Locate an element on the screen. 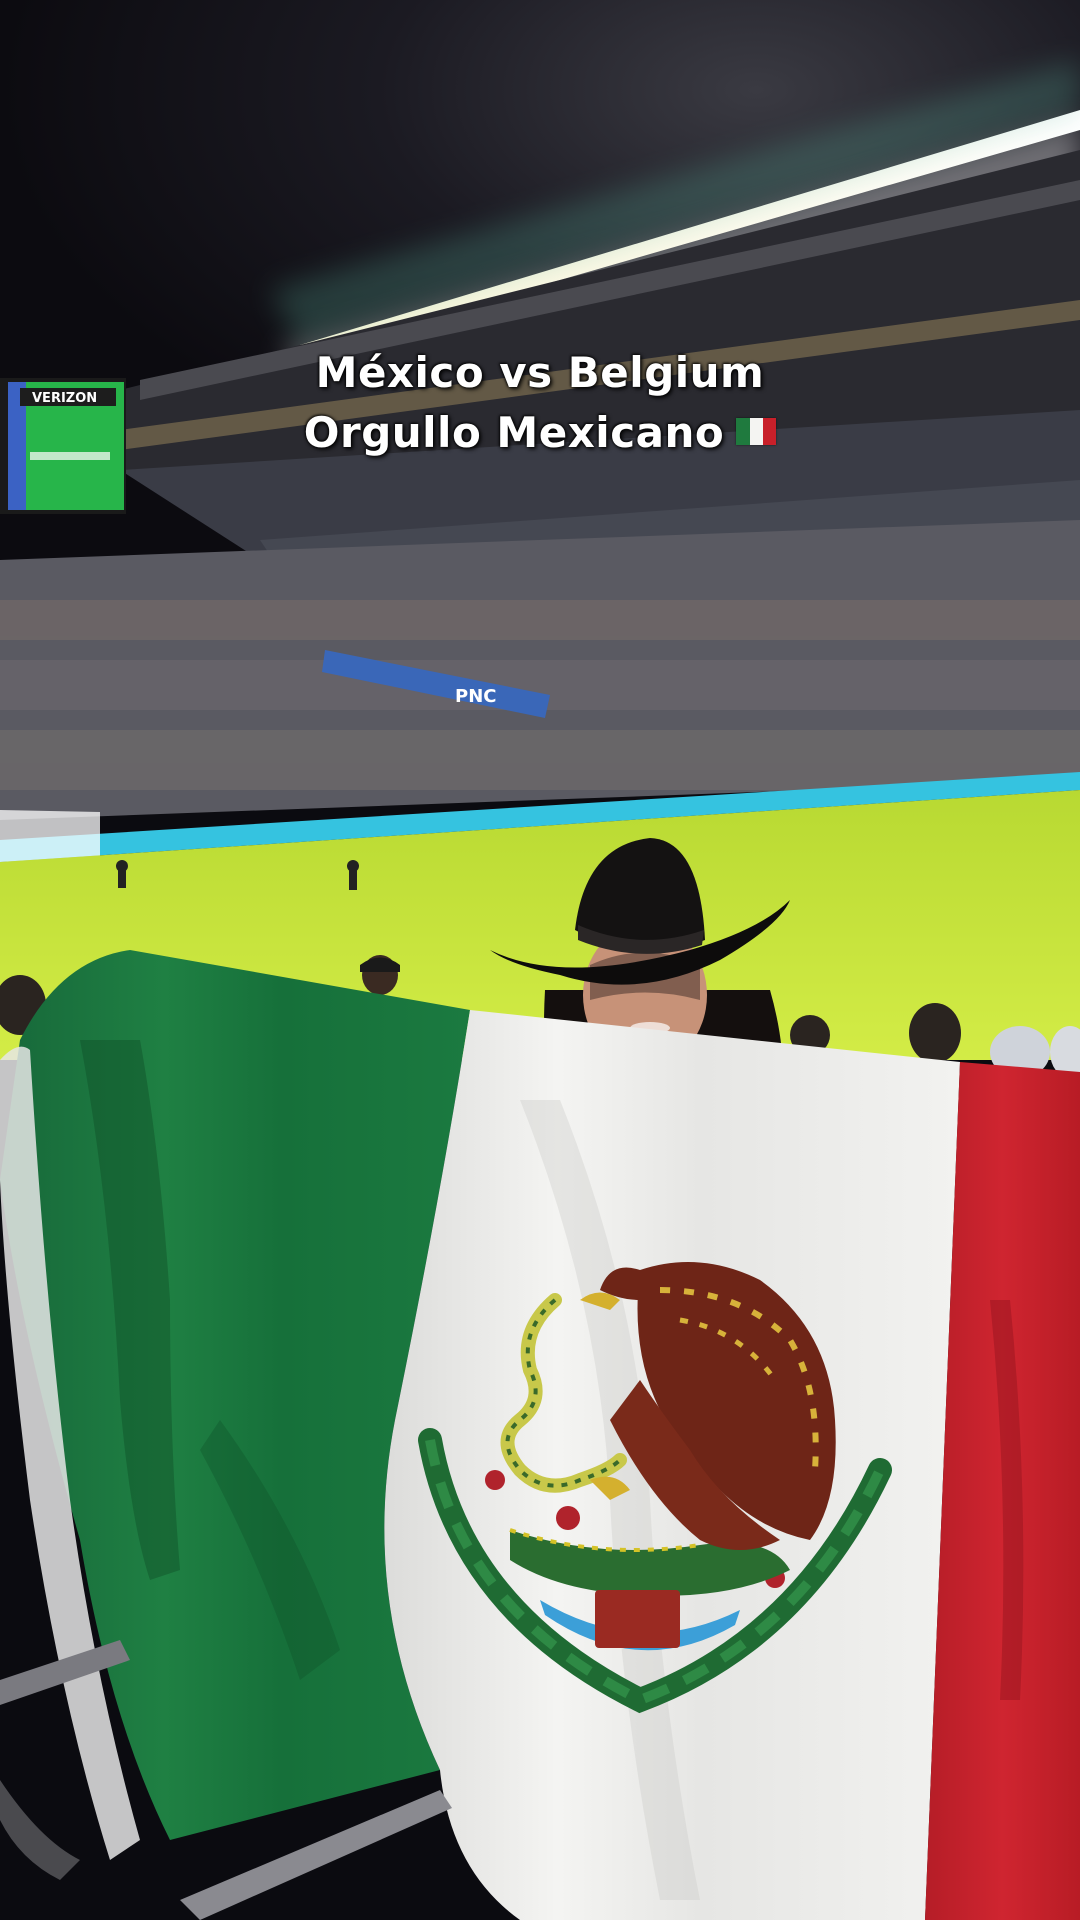  caption-line-2: Orgullo Mexicano is located at coordinates (540, 432).